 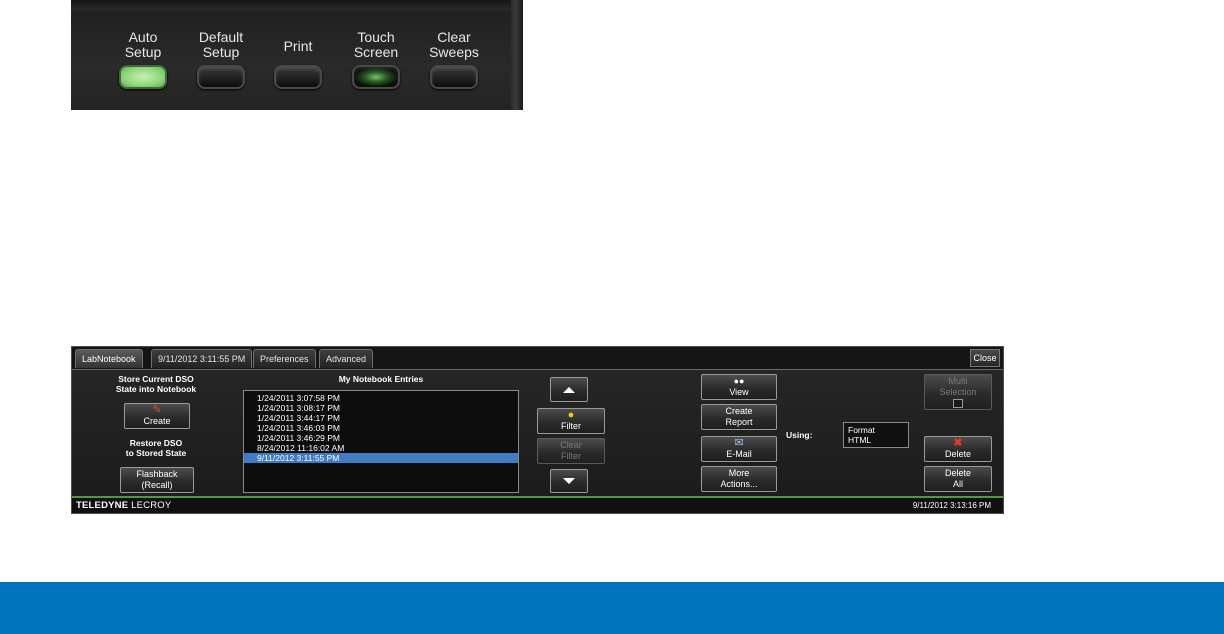 I want to click on clear-filter-button: Clear Filter, so click(x=571, y=451).